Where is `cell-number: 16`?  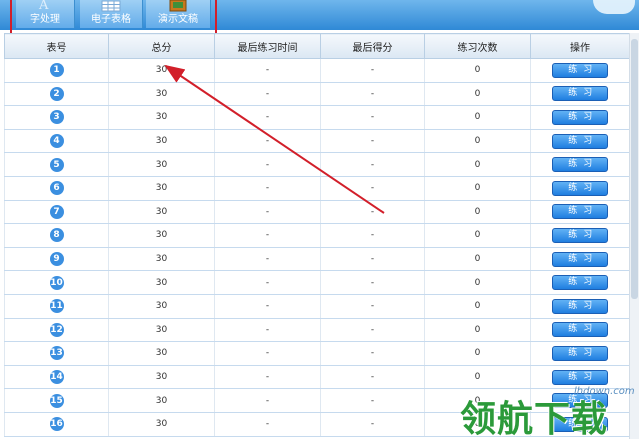
cell-number: 16 is located at coordinates (56, 424).